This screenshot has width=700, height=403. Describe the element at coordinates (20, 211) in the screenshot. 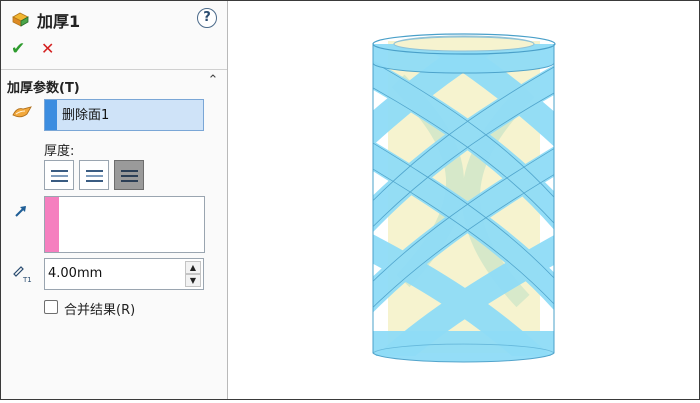

I see `direction-arrow-icon` at that location.